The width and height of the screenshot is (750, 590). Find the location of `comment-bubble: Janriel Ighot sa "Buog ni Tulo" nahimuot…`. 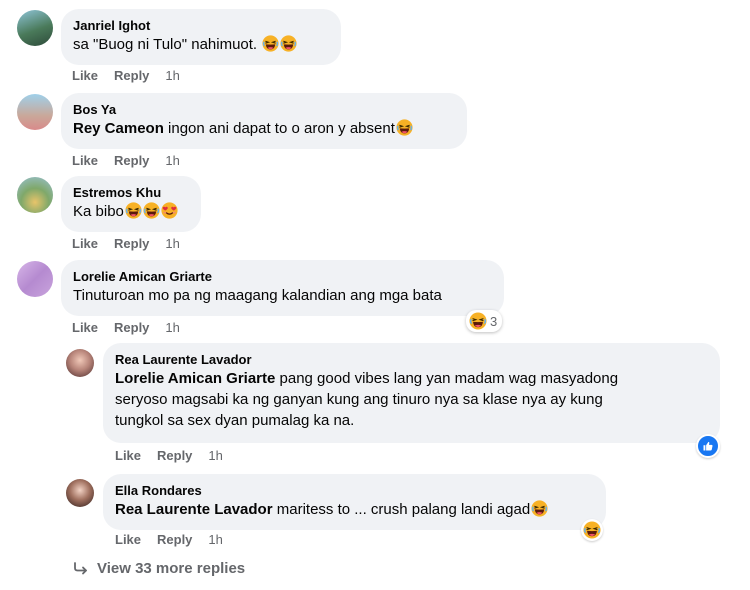

comment-bubble: Janriel Ighot sa "Buog ni Tulo" nahimuot… is located at coordinates (201, 37).